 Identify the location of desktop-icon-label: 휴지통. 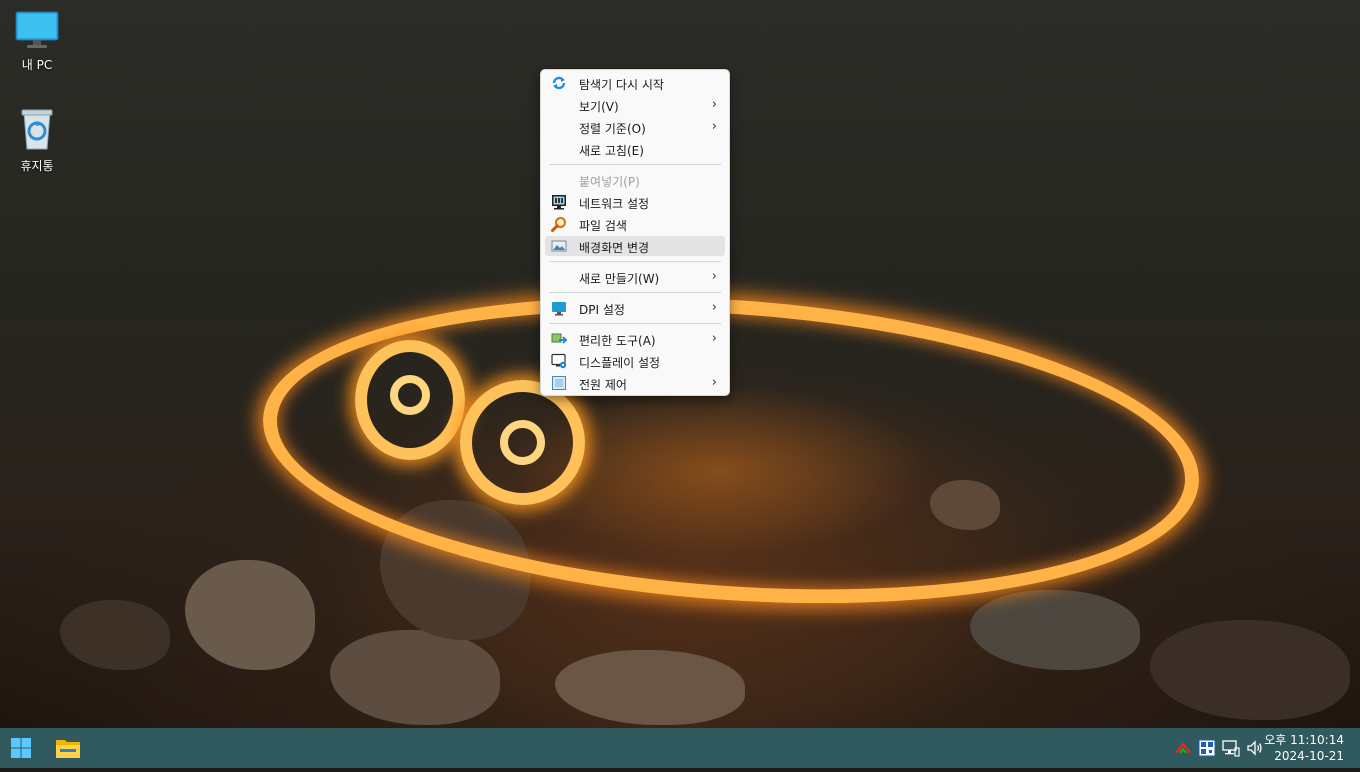
(37, 166).